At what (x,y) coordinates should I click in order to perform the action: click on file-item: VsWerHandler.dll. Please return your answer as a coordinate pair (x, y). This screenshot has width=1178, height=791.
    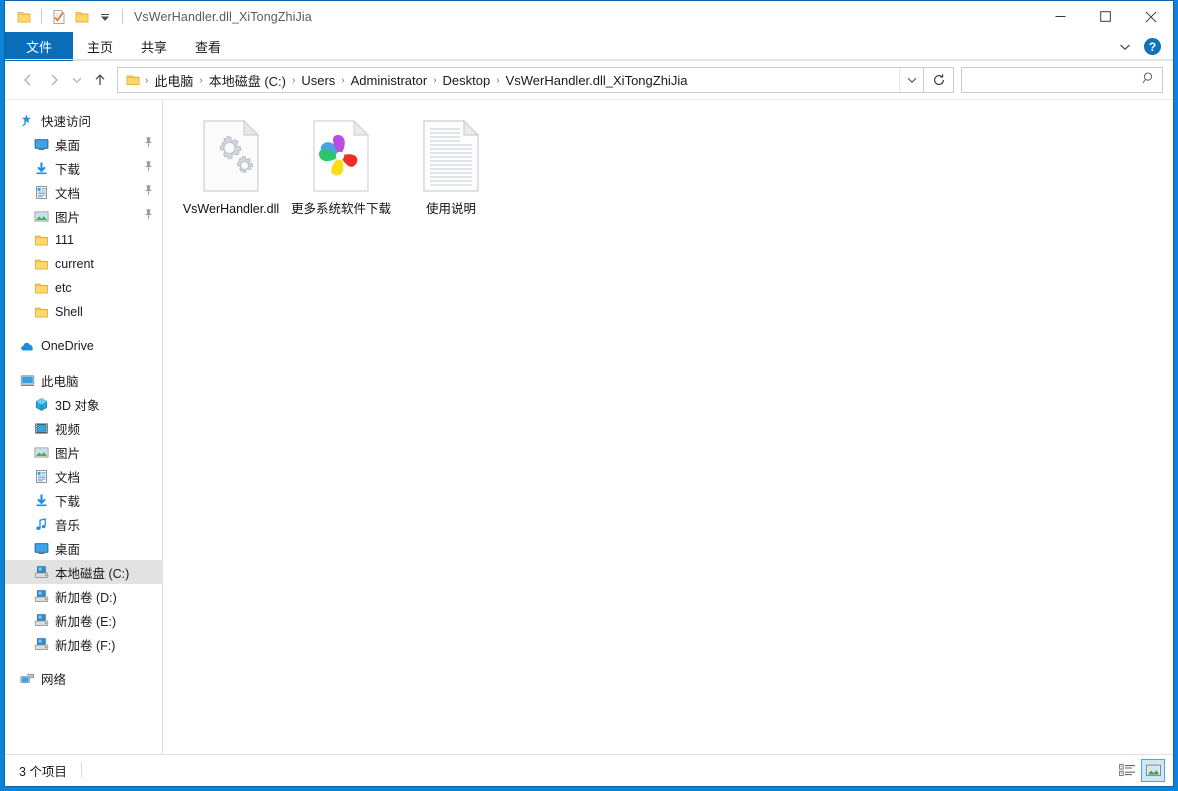
    Looking at the image, I should click on (231, 167).